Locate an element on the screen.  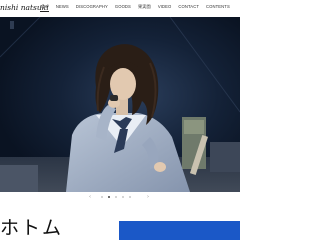
nav-contents: CONTENTS is located at coordinates (218, 7).